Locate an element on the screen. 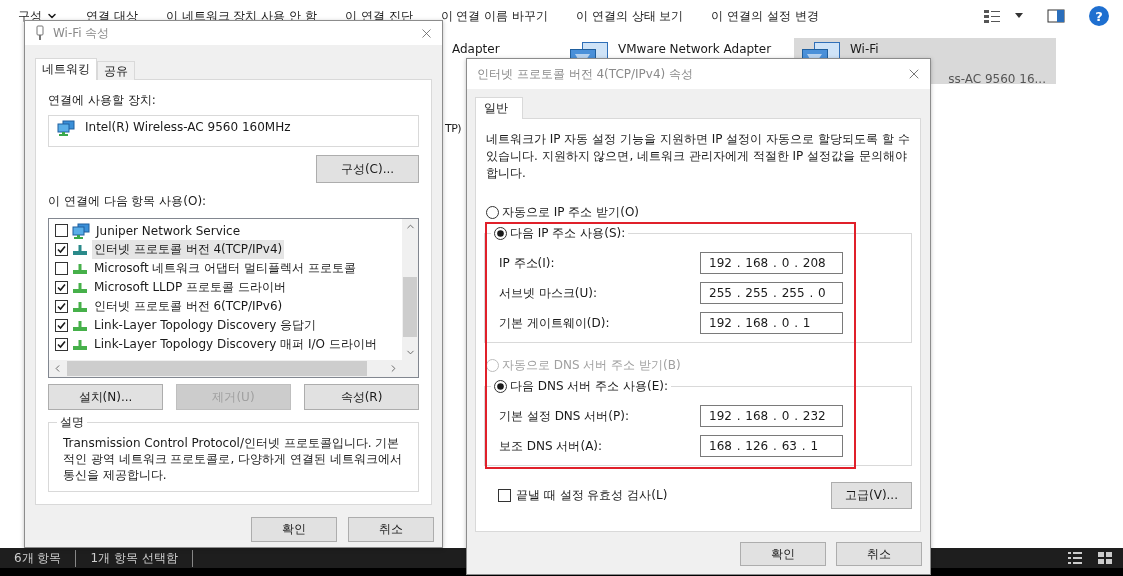  window-title: 인터넷 프로토콜 버전 4(TCP/IPv4) 속성 is located at coordinates (586, 74).